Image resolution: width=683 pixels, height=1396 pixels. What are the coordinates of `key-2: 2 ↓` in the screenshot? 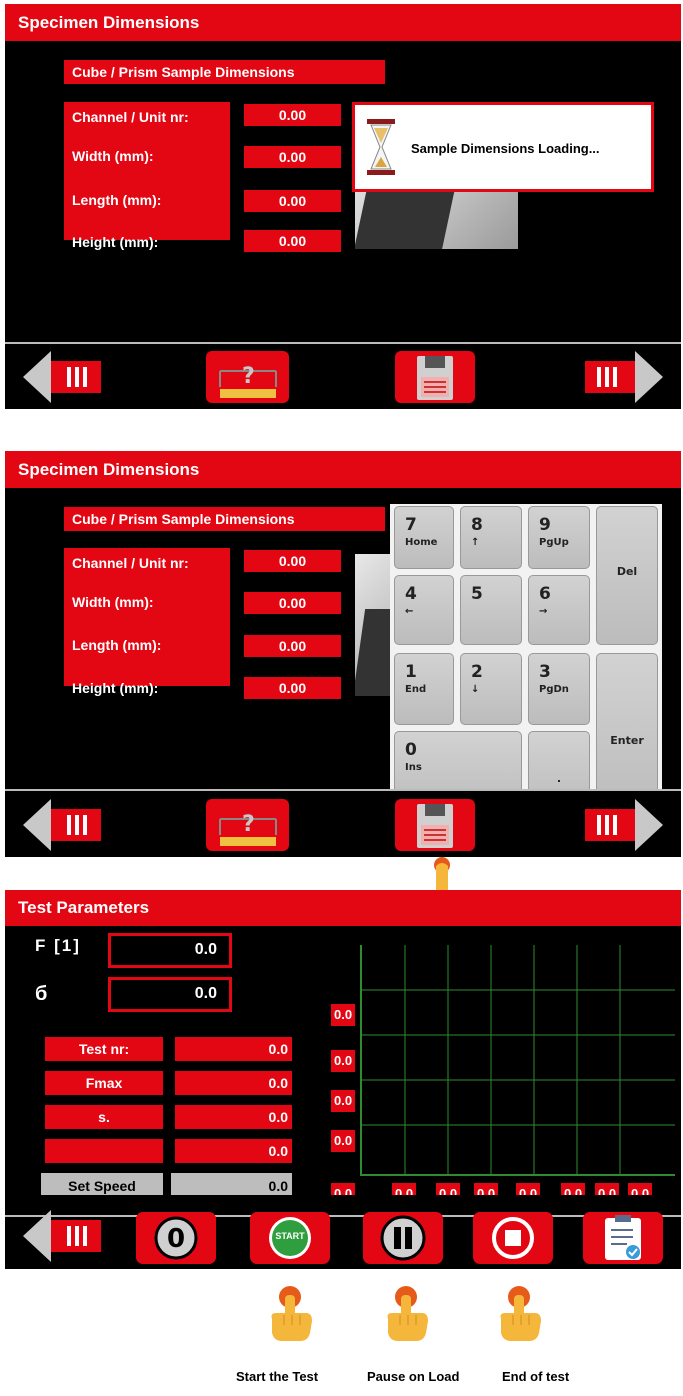 It's located at (491, 689).